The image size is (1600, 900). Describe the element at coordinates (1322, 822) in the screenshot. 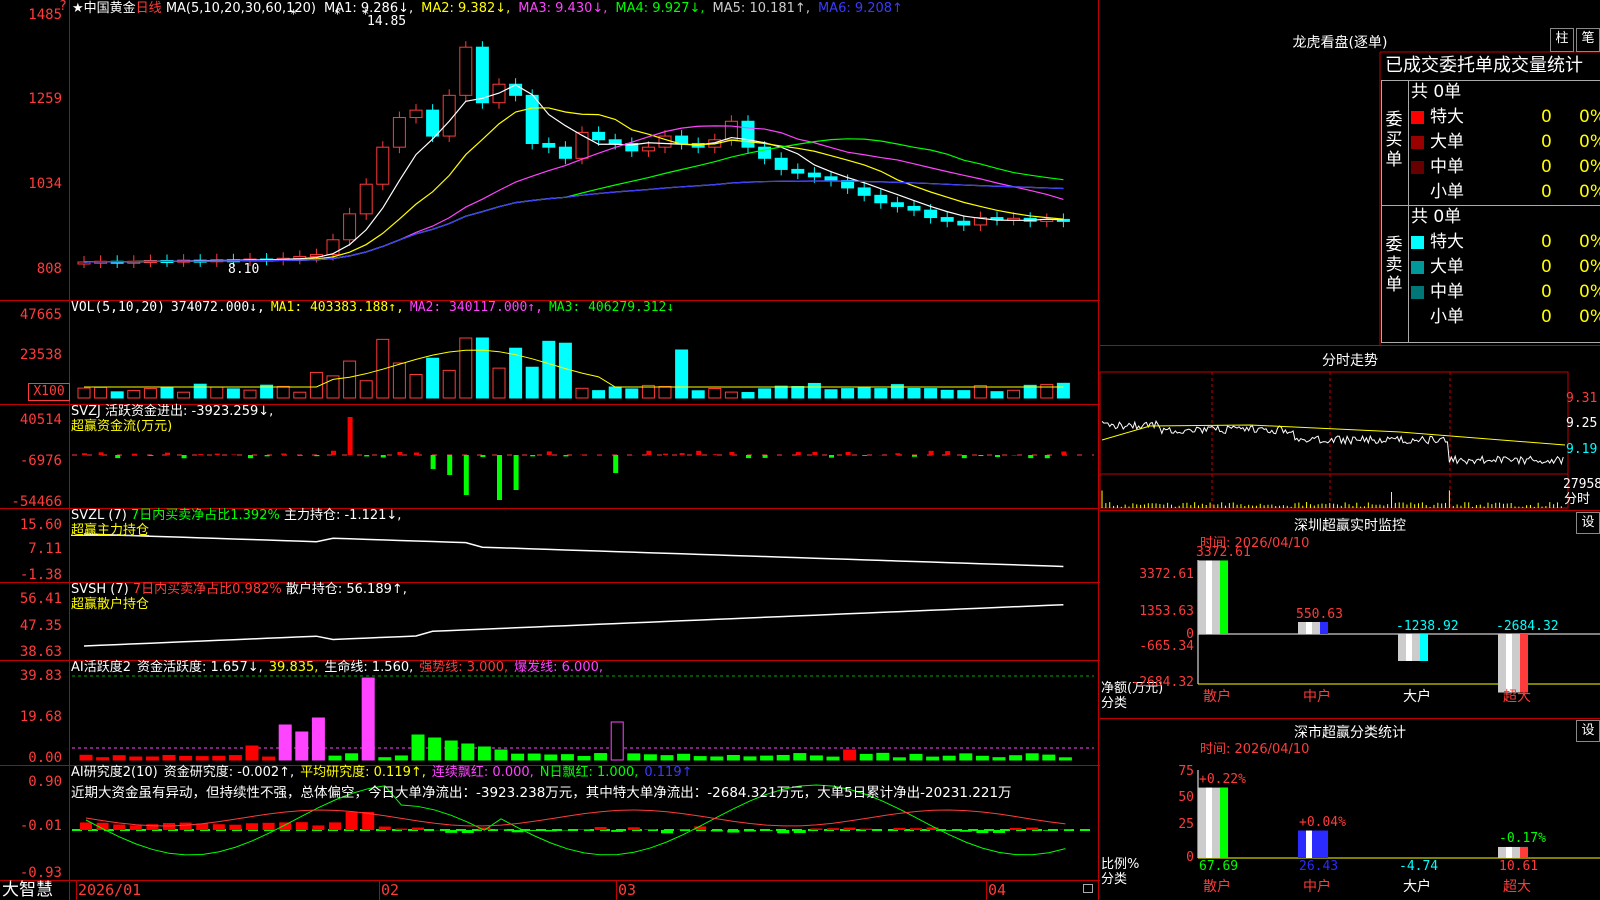

I see `bar-change-label: +0.04%` at that location.